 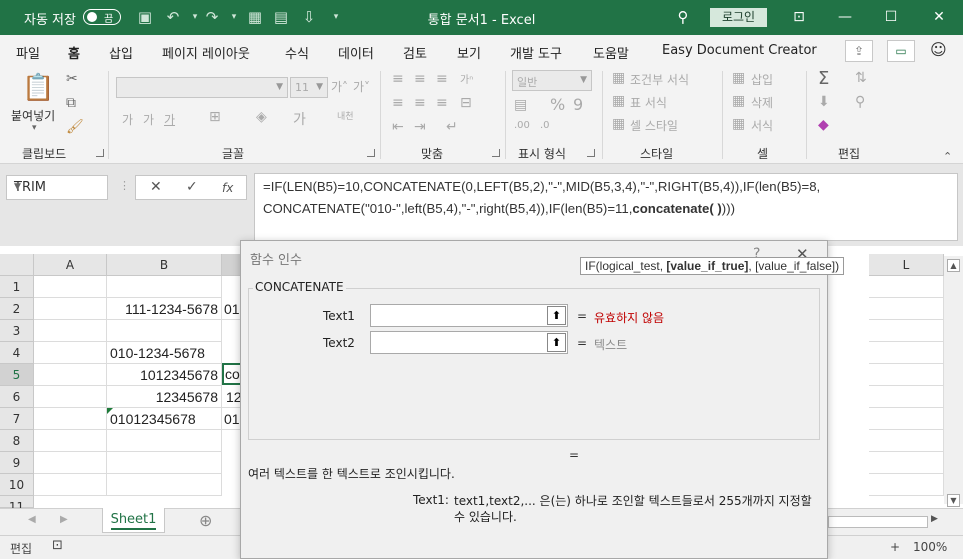 I want to click on name-box: TRIM ▼, so click(x=57, y=187).